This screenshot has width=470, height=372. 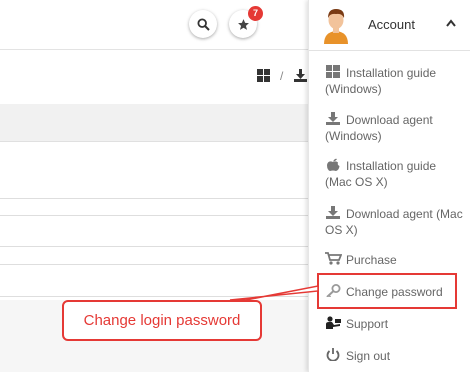 I want to click on callout-box: Change login password, so click(x=162, y=320).